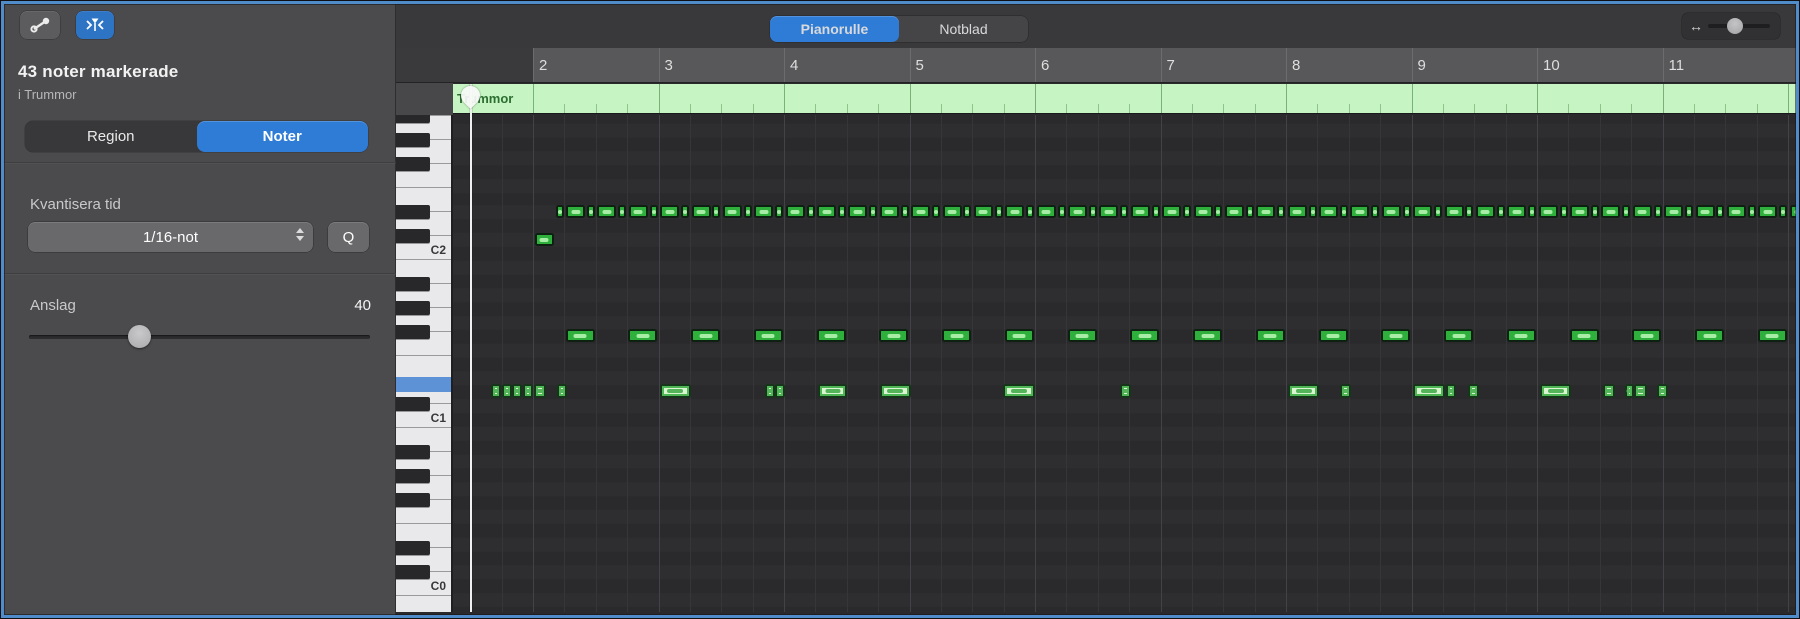 The image size is (1800, 619). Describe the element at coordinates (199, 337) in the screenshot. I see `velocity-slider-track` at that location.